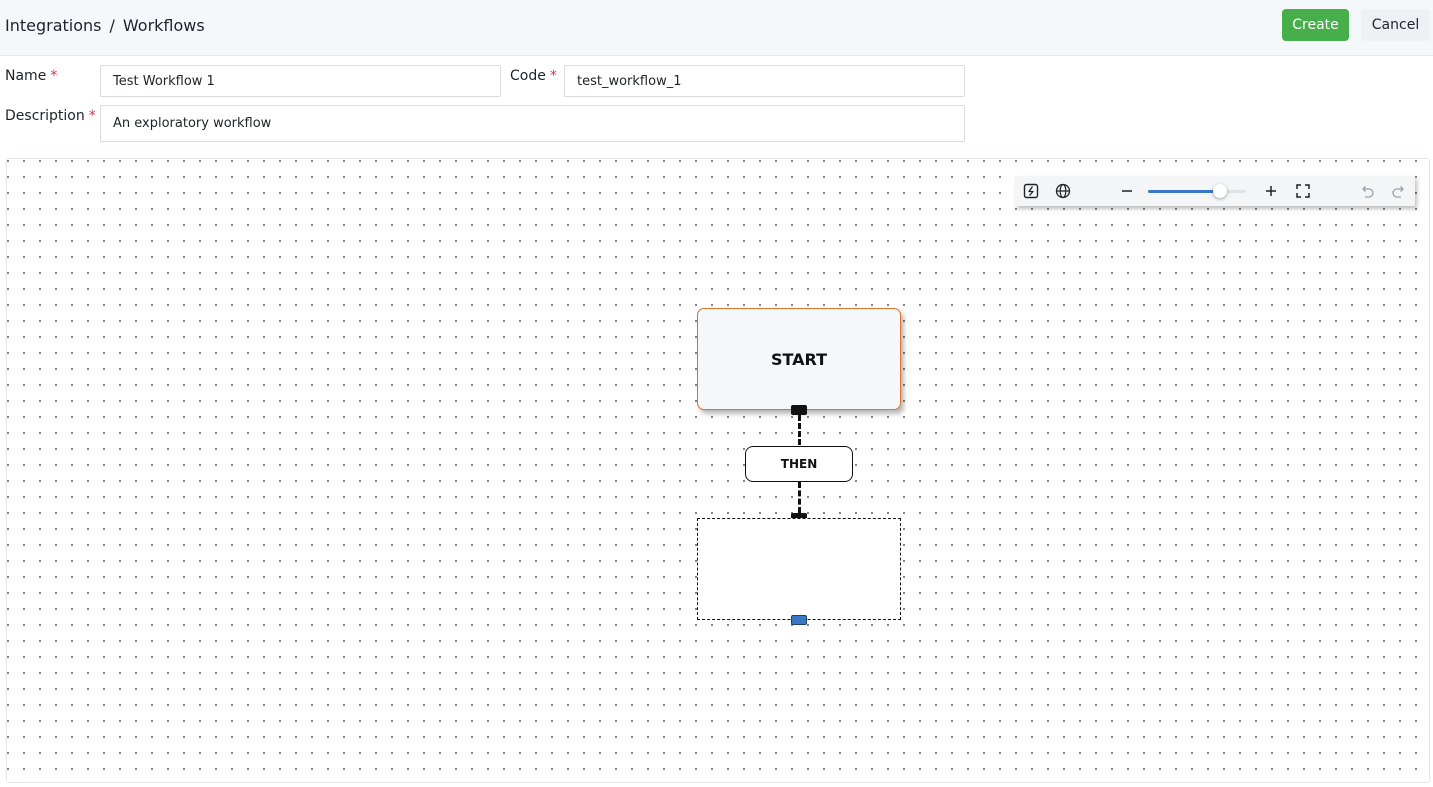  I want to click on canvas-toolbar, so click(1215, 191).